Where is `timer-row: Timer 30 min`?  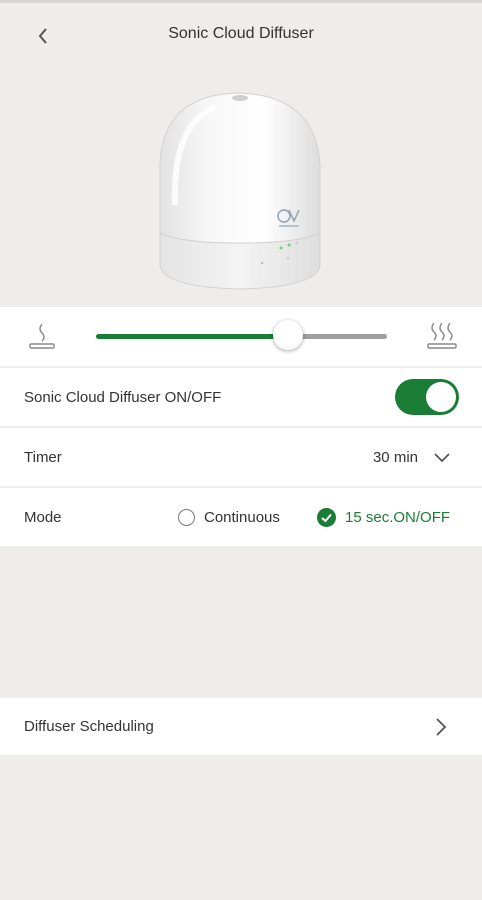
timer-row: Timer 30 min is located at coordinates (241, 457).